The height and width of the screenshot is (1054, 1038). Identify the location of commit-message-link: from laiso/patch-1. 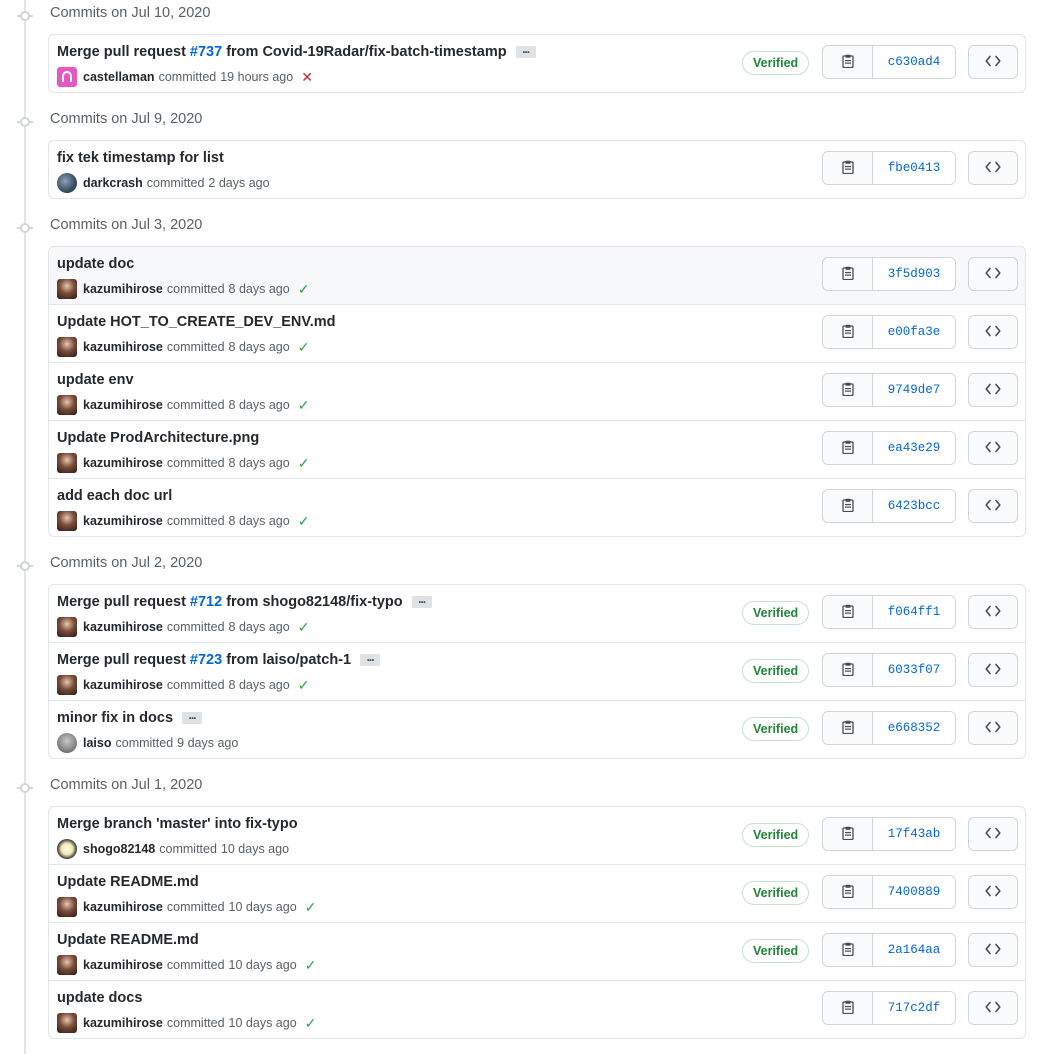
(288, 660).